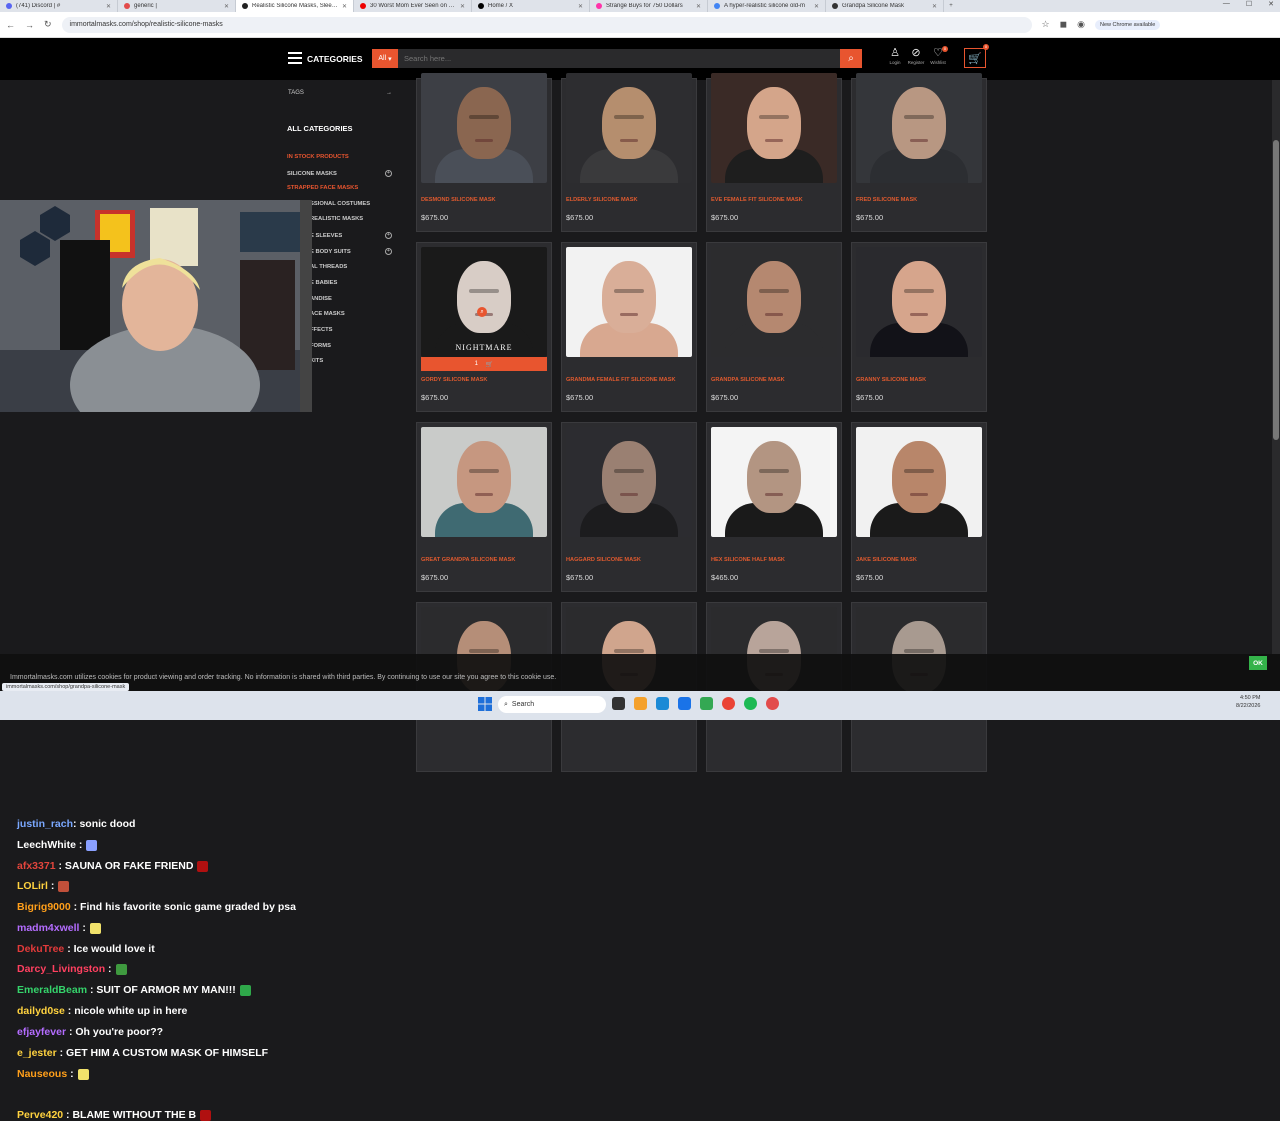  What do you see at coordinates (706, 703) in the screenshot?
I see `mail-icon` at bounding box center [706, 703].